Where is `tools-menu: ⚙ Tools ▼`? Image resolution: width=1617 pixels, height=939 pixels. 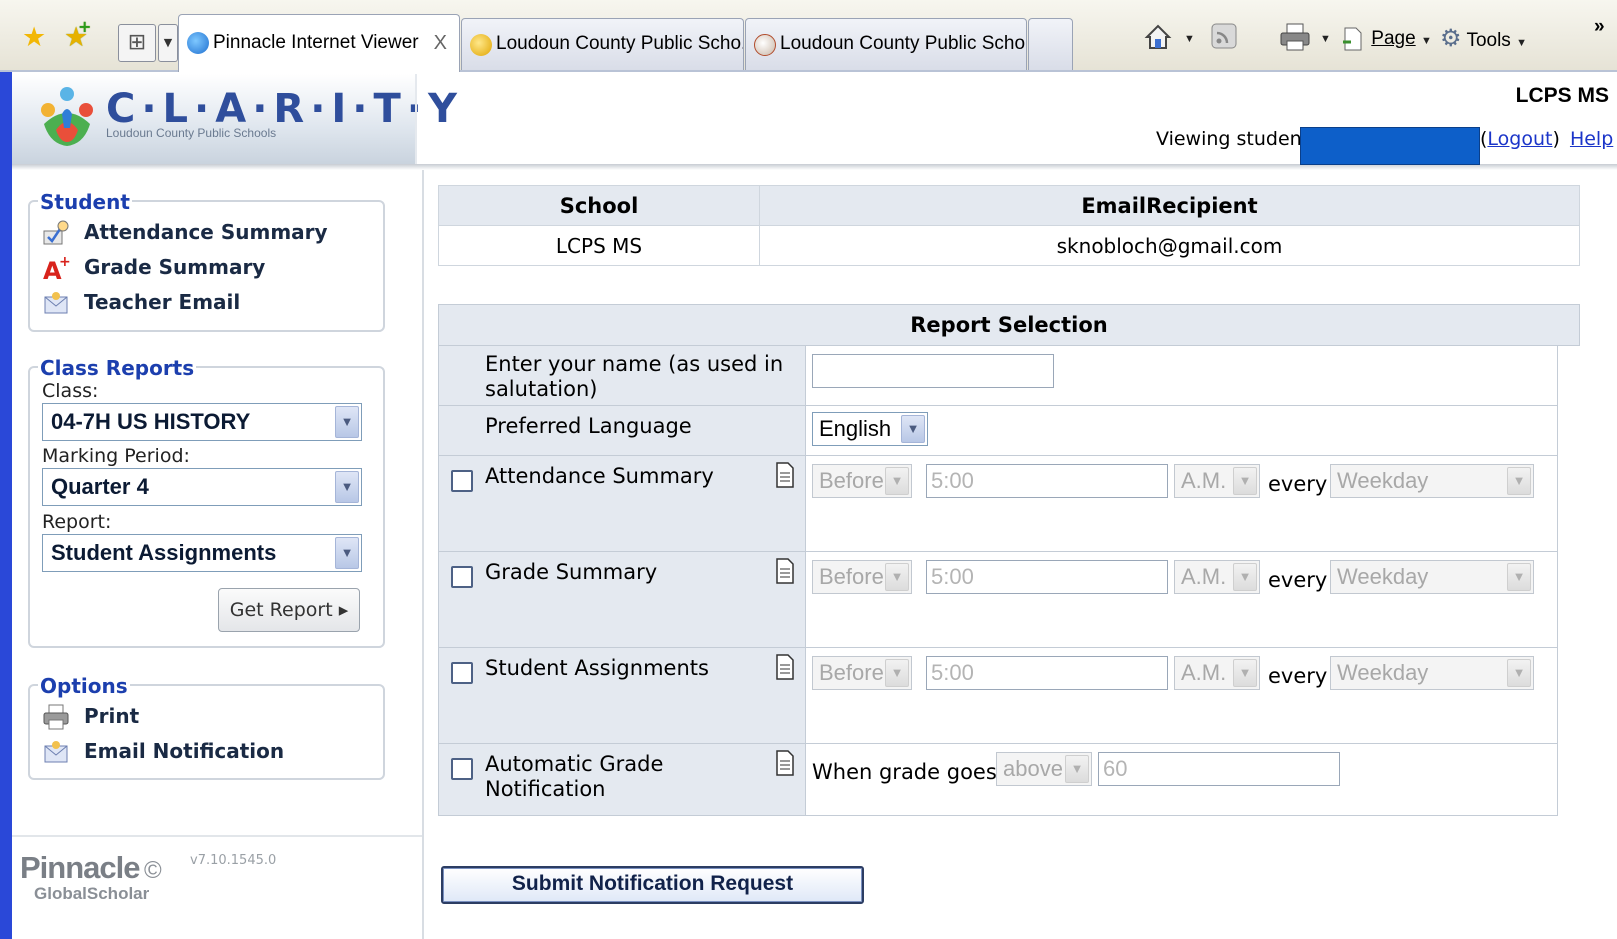 tools-menu: ⚙ Tools ▼ is located at coordinates (1483, 41).